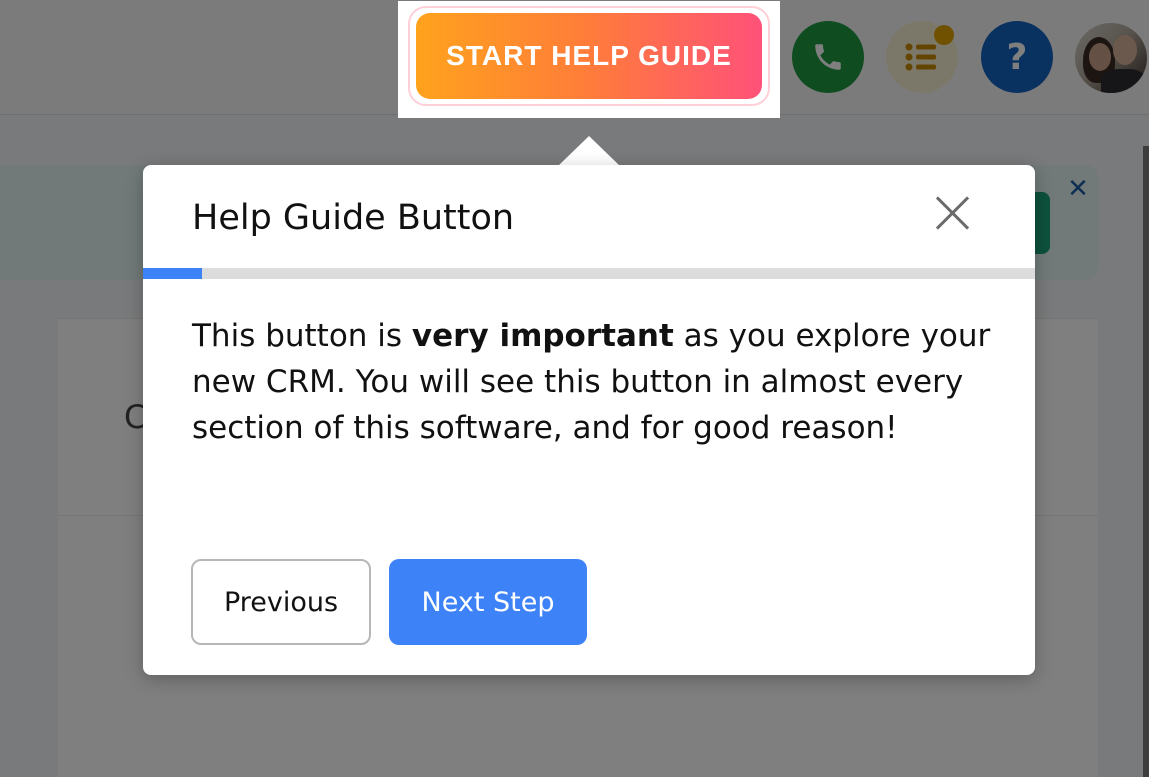 The height and width of the screenshot is (777, 1149). Describe the element at coordinates (589, 273) in the screenshot. I see `tour-progress-bar` at that location.